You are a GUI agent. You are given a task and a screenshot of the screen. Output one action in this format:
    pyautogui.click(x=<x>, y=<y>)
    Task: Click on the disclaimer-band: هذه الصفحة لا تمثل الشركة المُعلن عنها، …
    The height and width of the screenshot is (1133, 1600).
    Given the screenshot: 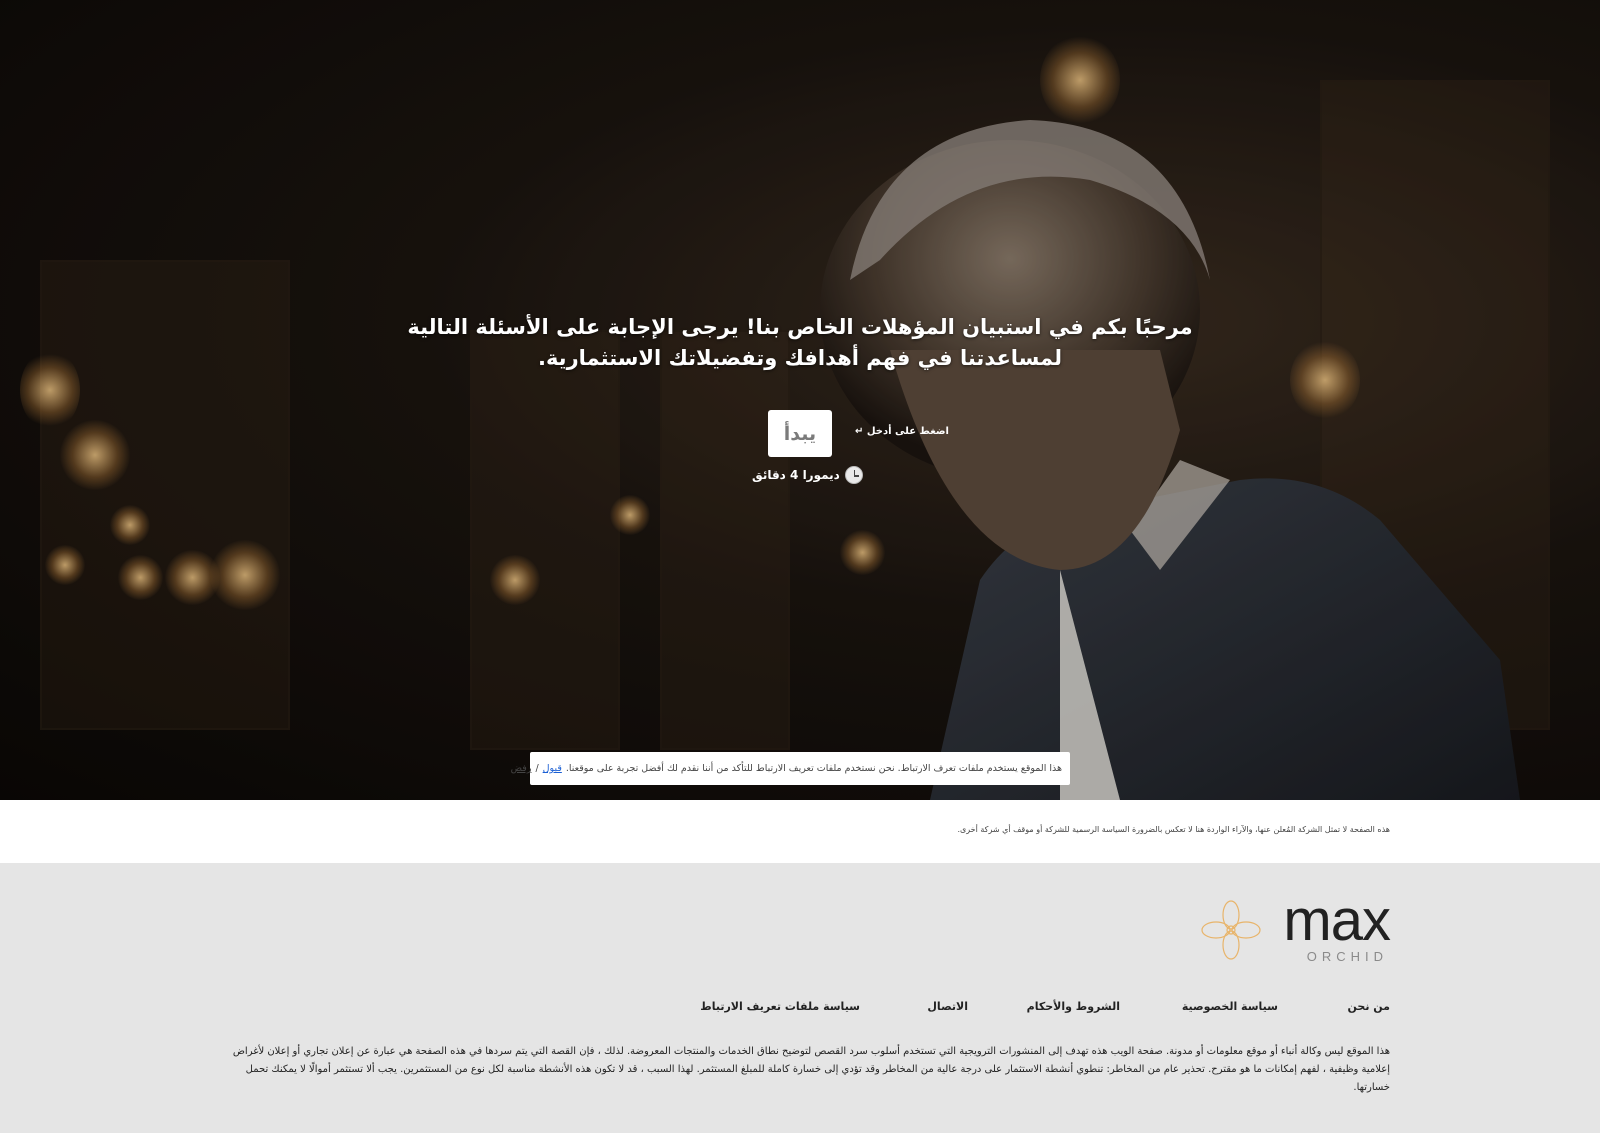 What is the action you would take?
    pyautogui.click(x=800, y=831)
    